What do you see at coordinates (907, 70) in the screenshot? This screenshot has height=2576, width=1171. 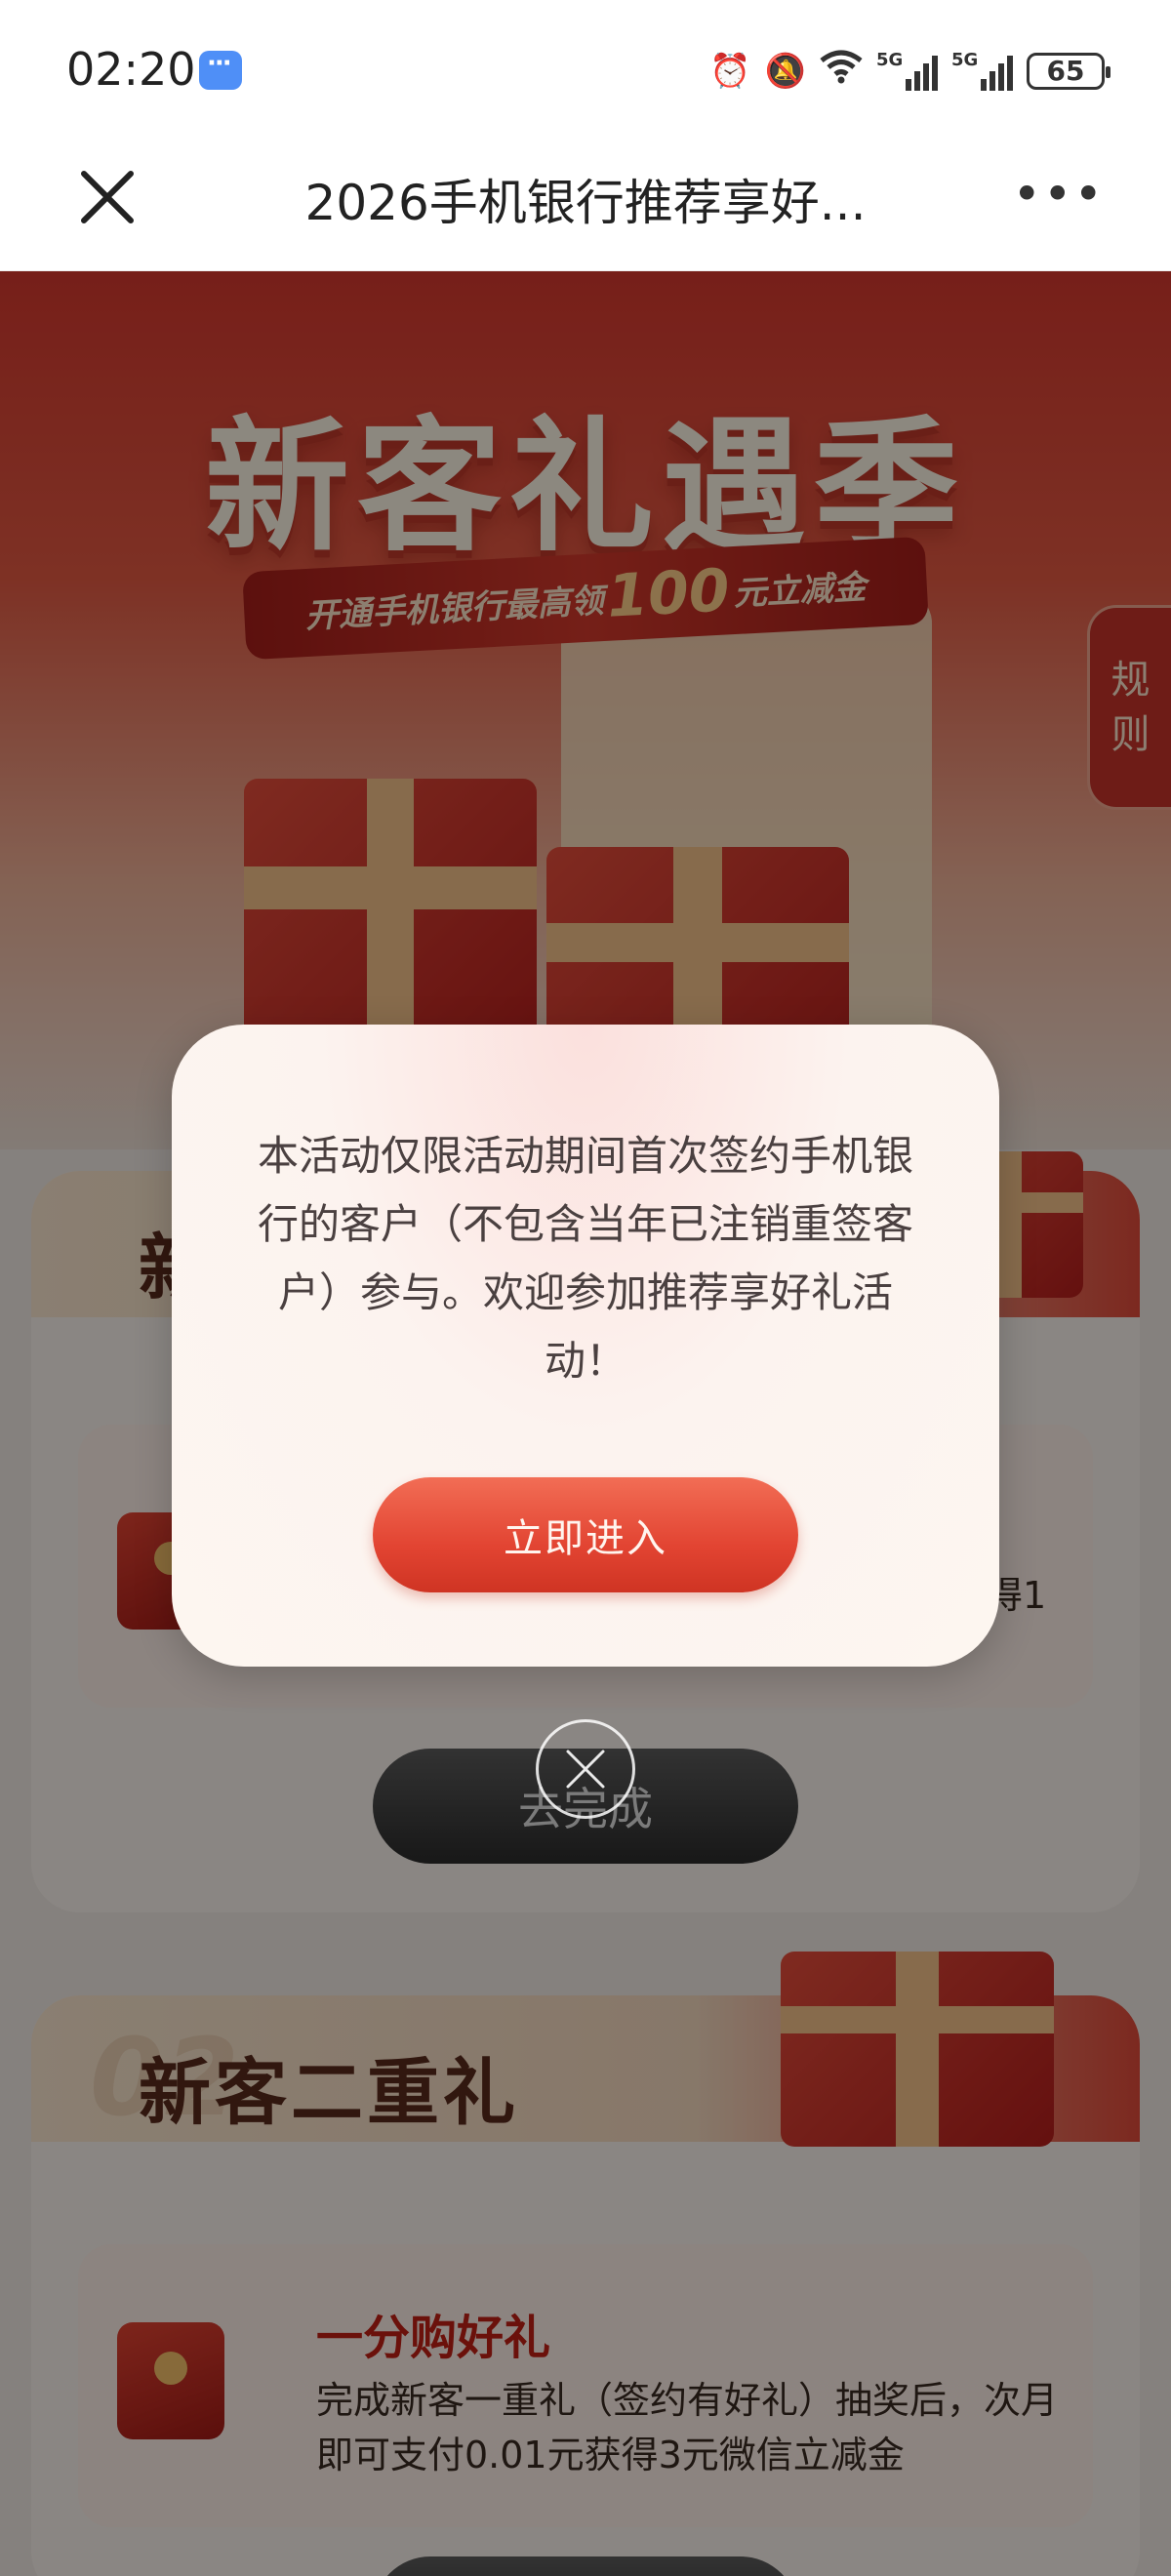 I see `signal-icon-1: 5G` at bounding box center [907, 70].